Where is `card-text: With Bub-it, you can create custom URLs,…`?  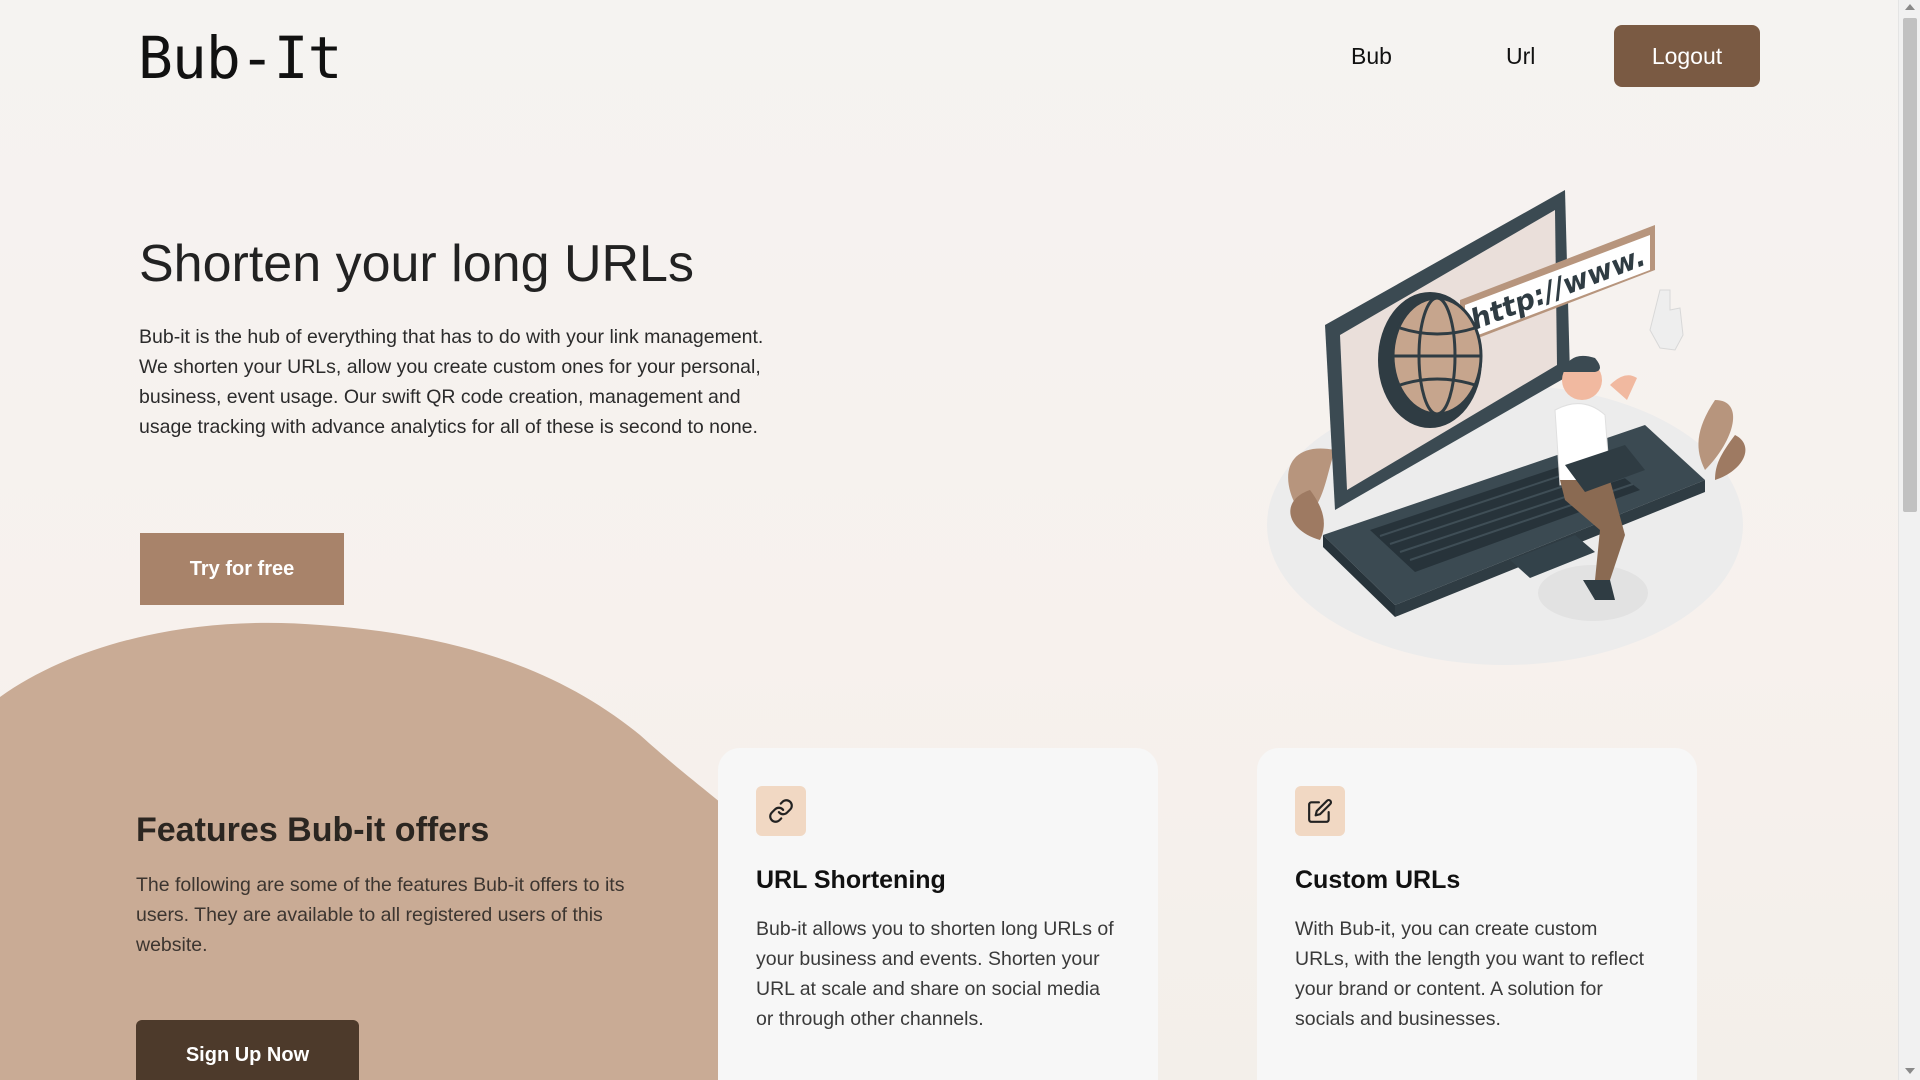 card-text: With Bub-it, you can create custom URLs,… is located at coordinates (1470, 974).